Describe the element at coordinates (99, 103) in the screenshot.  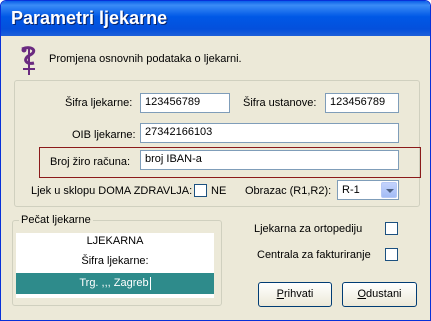
I see `sifra-ljekarne-label: Šifra ljekarne:` at that location.